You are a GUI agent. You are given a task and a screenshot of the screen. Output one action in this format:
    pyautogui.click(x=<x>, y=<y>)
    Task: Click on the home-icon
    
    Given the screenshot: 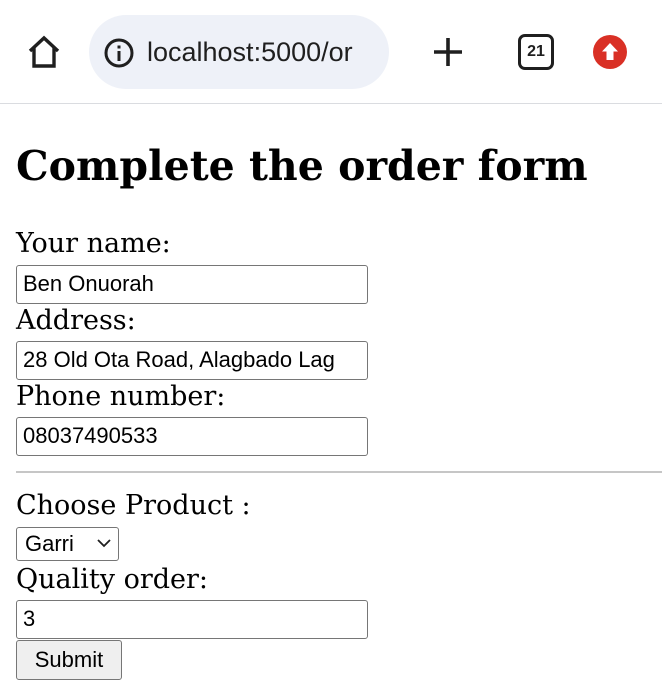 What is the action you would take?
    pyautogui.click(x=44, y=51)
    